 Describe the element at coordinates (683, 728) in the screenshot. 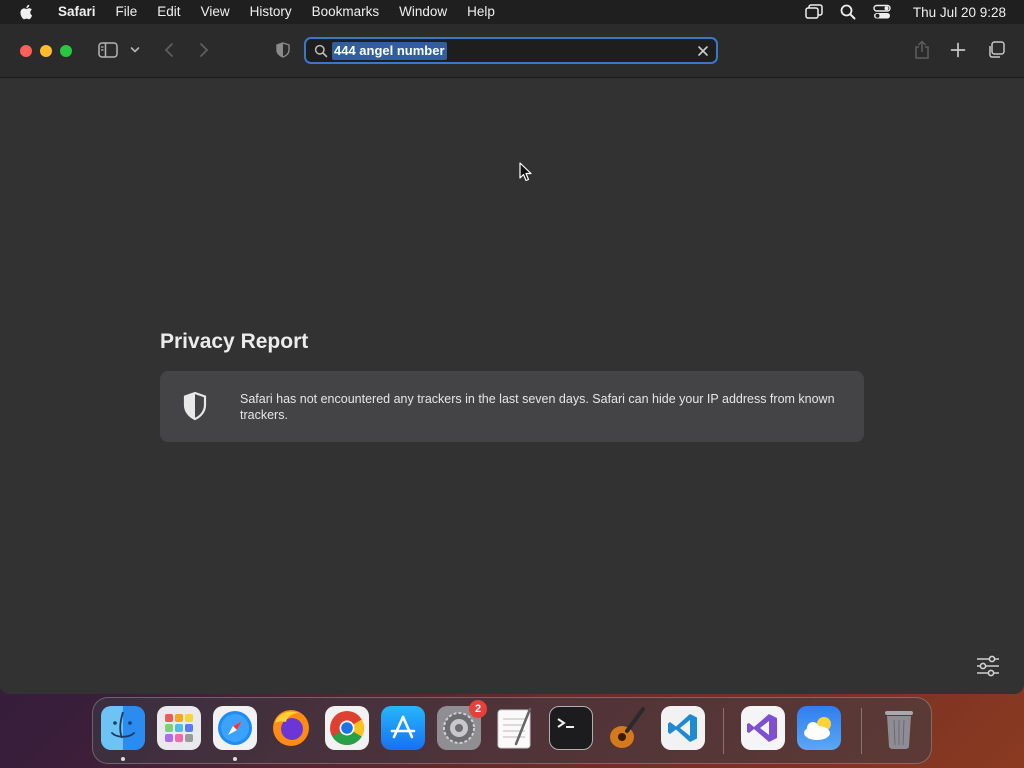

I see `vscode-icon` at that location.